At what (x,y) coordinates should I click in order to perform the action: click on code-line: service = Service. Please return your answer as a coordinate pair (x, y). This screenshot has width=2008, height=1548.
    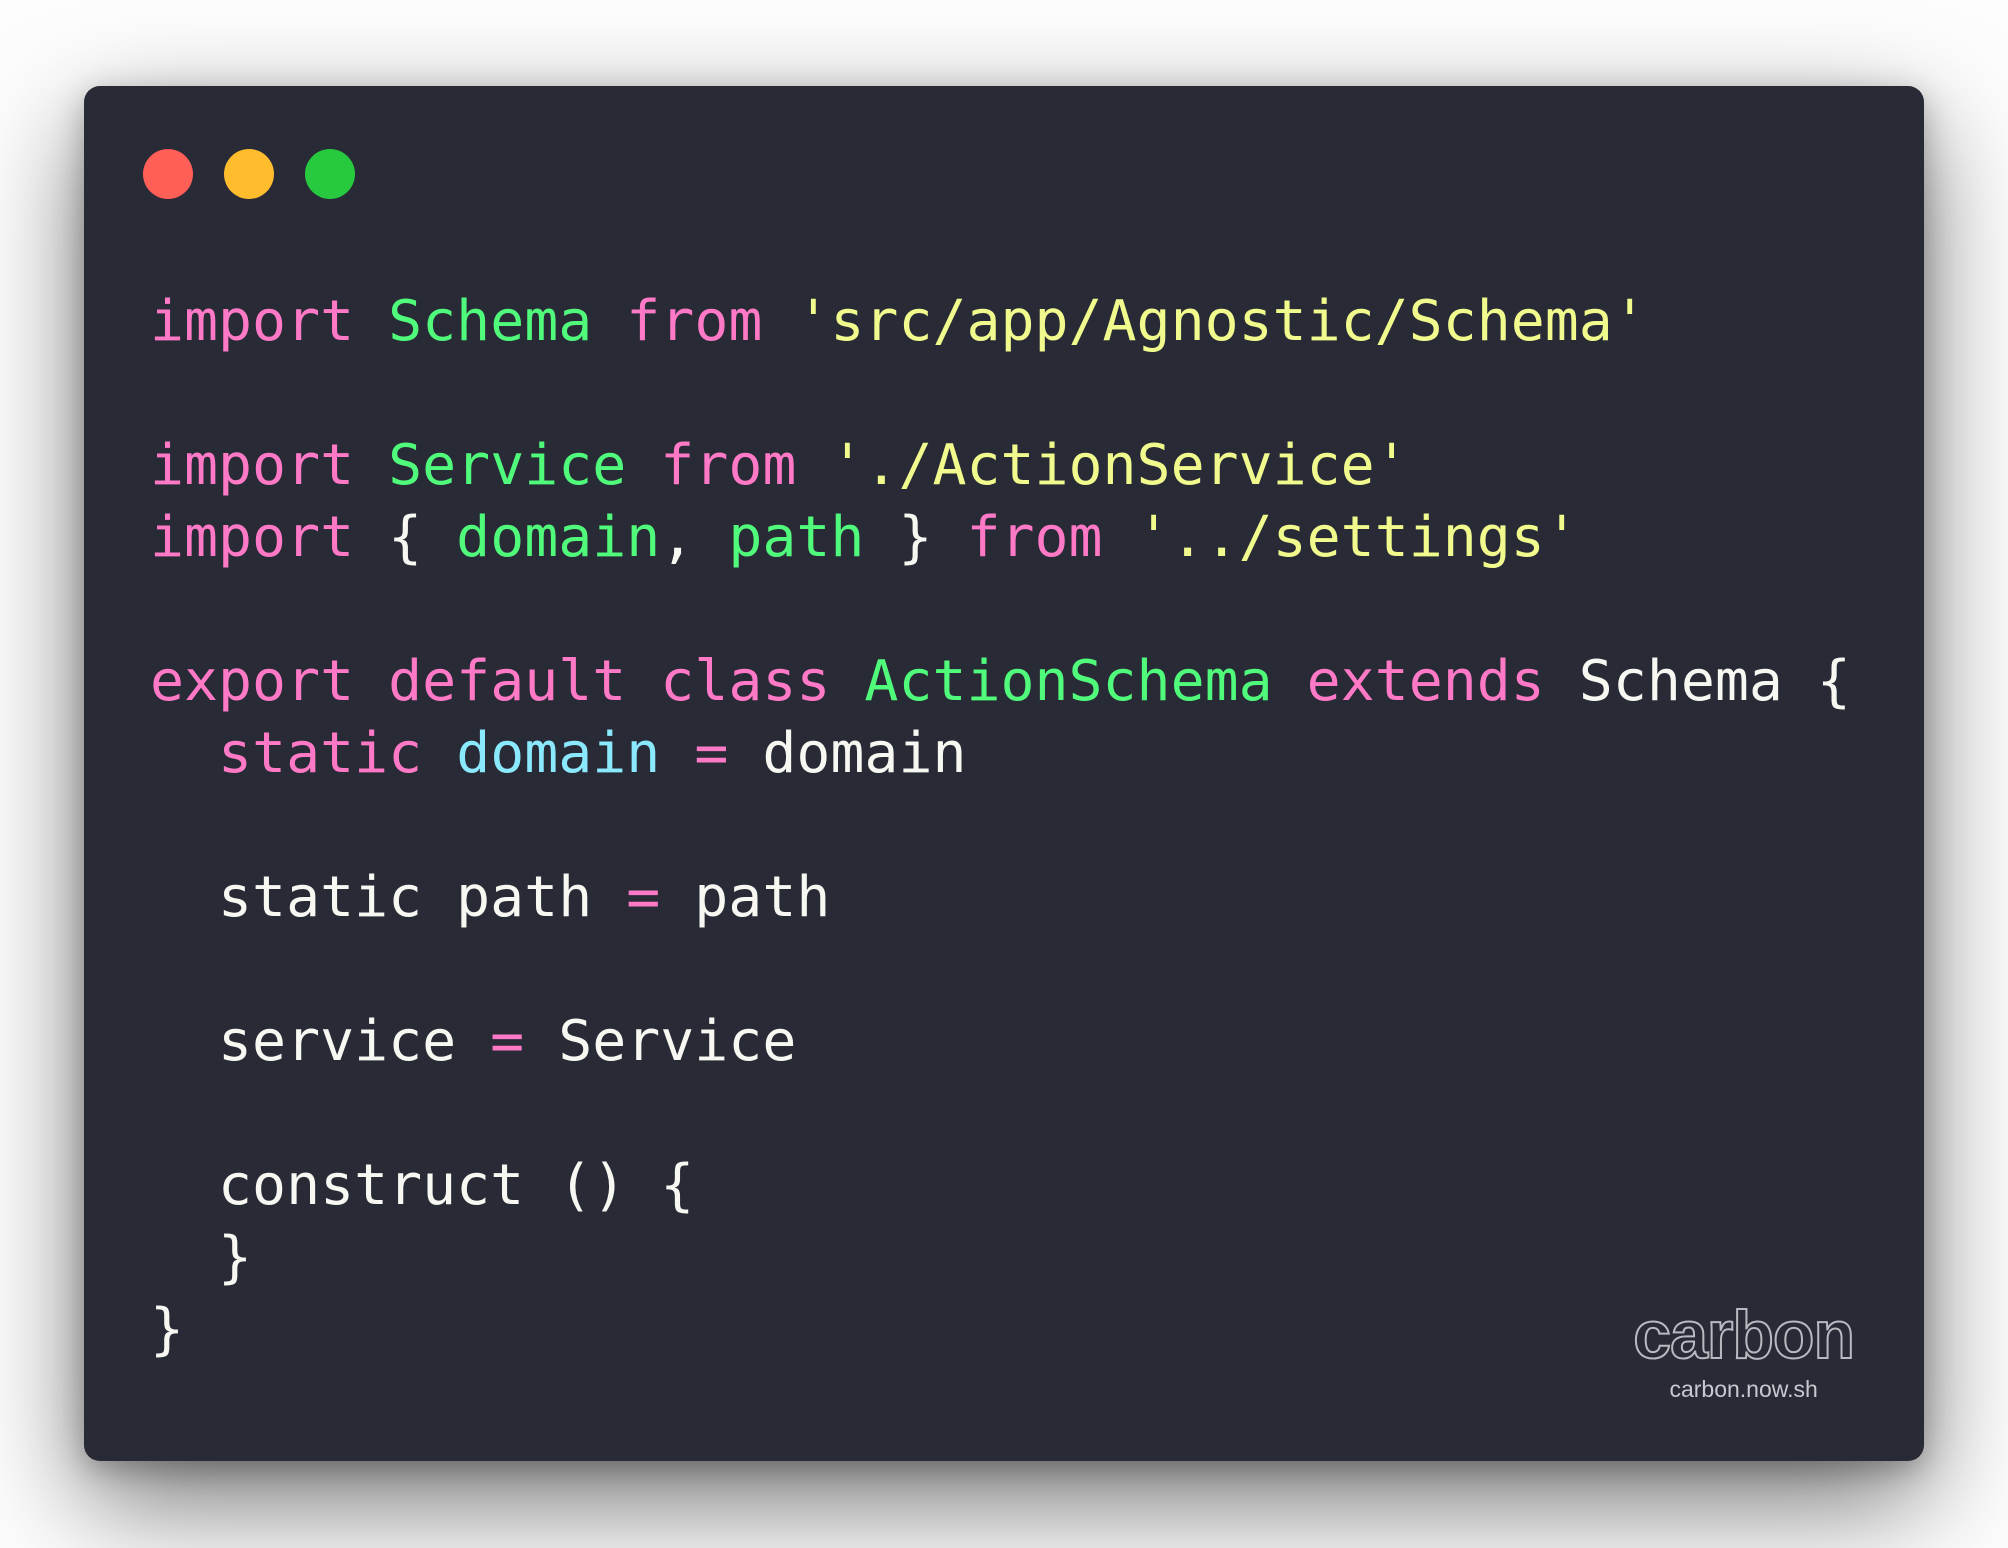
    Looking at the image, I should click on (1000, 1042).